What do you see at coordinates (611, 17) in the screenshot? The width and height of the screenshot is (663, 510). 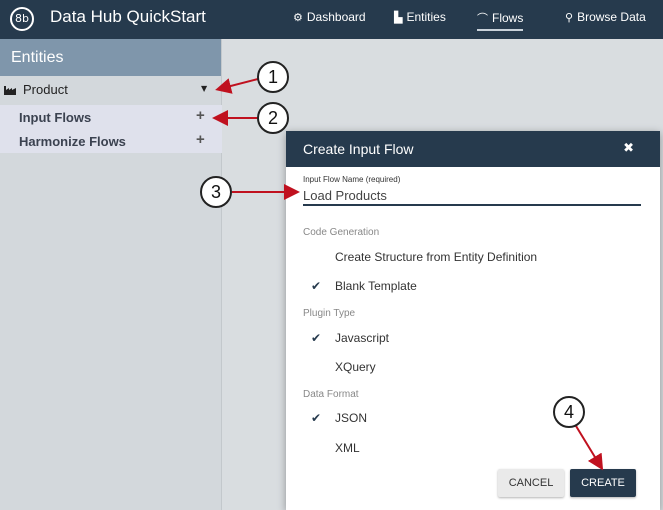 I see `nav-browse-data-label: Browse Data` at bounding box center [611, 17].